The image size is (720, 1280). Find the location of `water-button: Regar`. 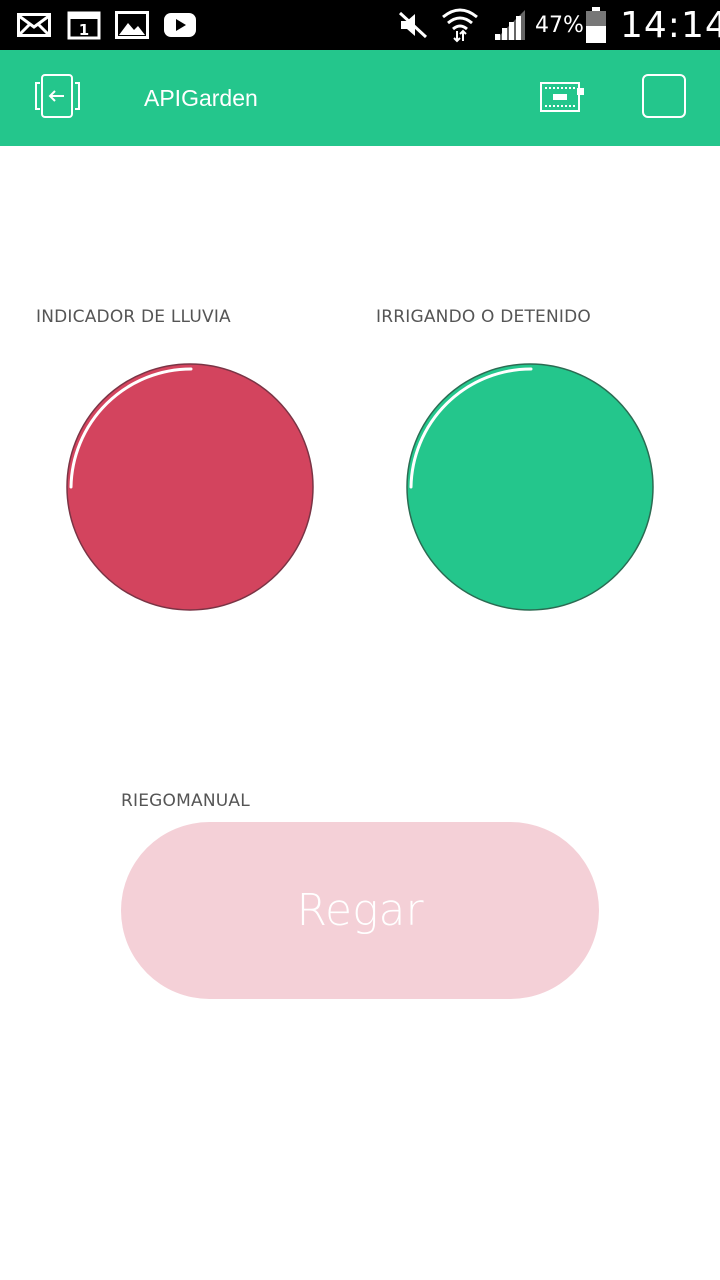

water-button: Regar is located at coordinates (360, 910).